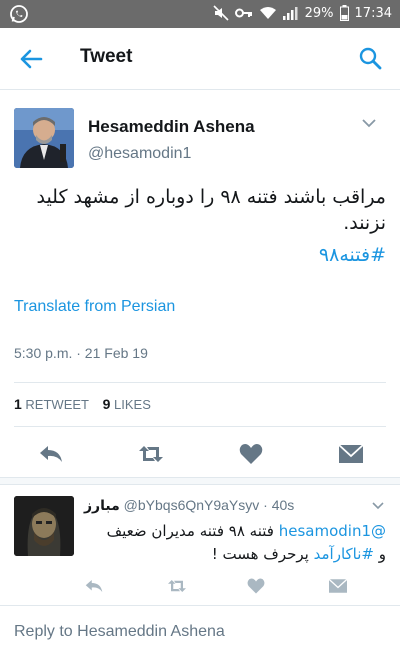  What do you see at coordinates (267, 13) in the screenshot?
I see `wifi-icon` at bounding box center [267, 13].